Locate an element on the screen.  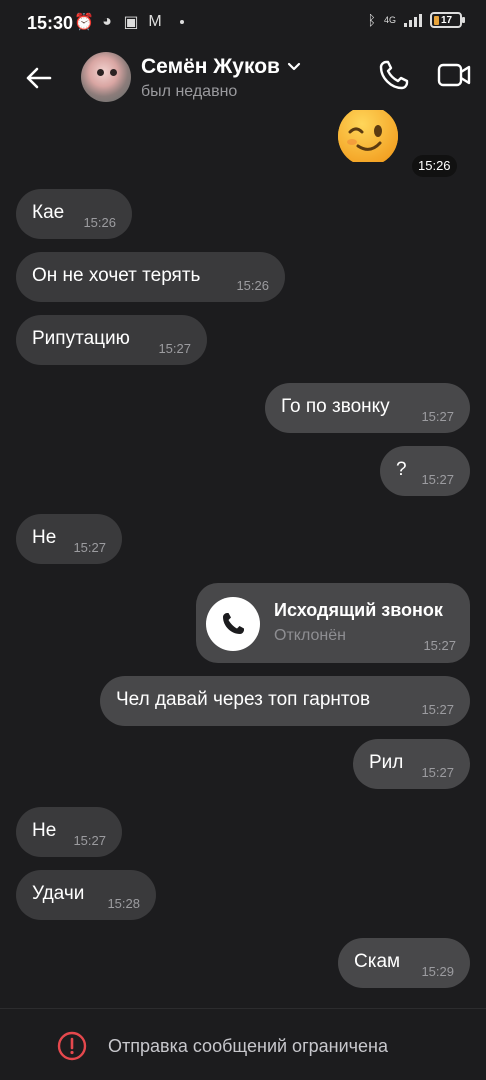
video-call-icon is located at coordinates (454, 75).